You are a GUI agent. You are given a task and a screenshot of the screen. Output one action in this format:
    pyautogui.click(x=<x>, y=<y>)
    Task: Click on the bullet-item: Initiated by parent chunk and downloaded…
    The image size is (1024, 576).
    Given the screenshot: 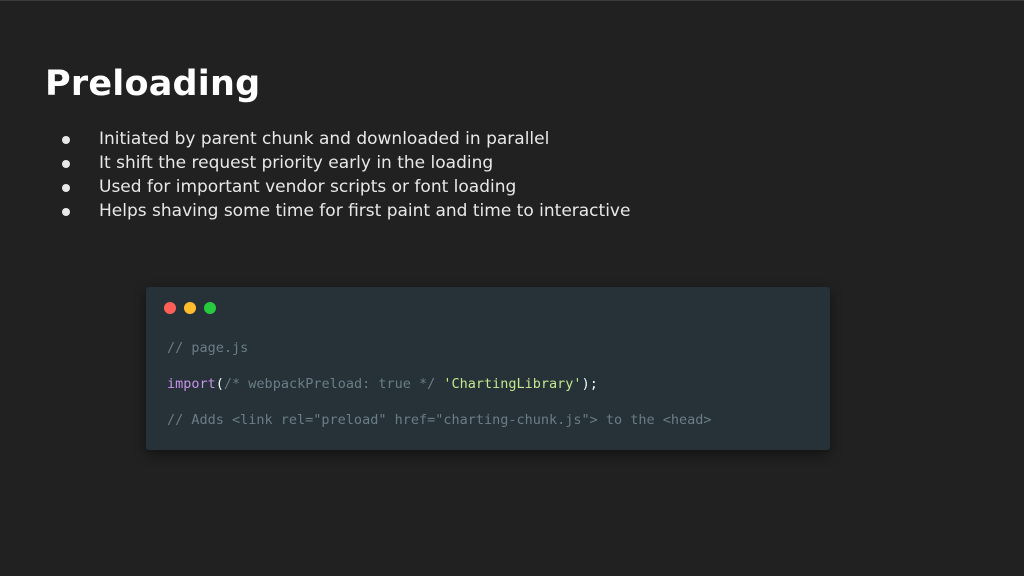 What is the action you would take?
    pyautogui.click(x=346, y=139)
    